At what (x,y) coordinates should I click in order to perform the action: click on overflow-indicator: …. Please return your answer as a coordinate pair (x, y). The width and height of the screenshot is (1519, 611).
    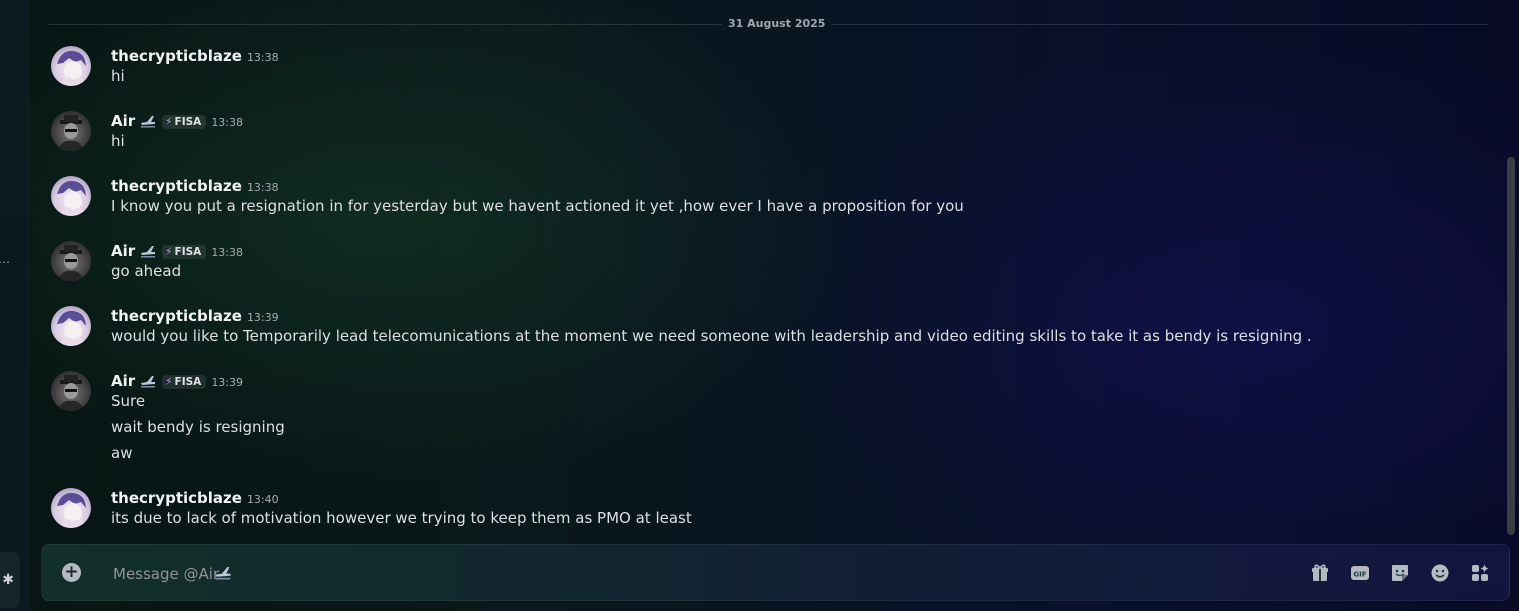
    Looking at the image, I should click on (5, 259).